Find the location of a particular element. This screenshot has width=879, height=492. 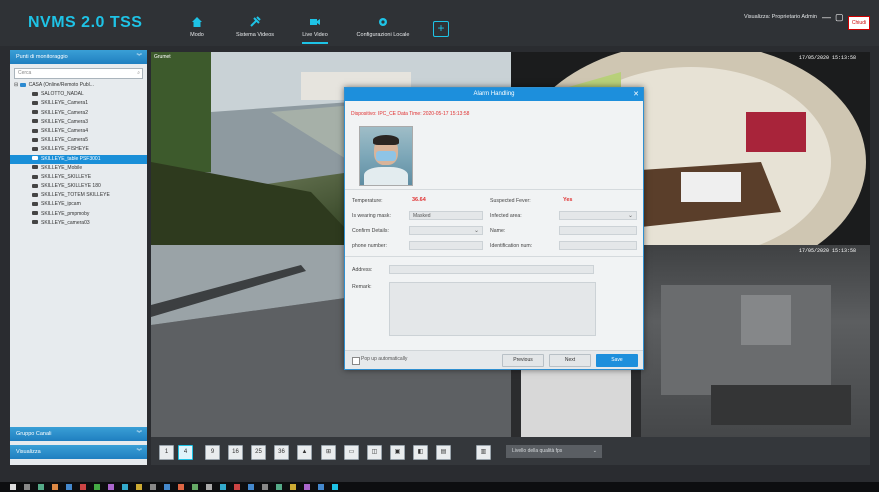

wearing-mask-field: Masked is located at coordinates (446, 215).